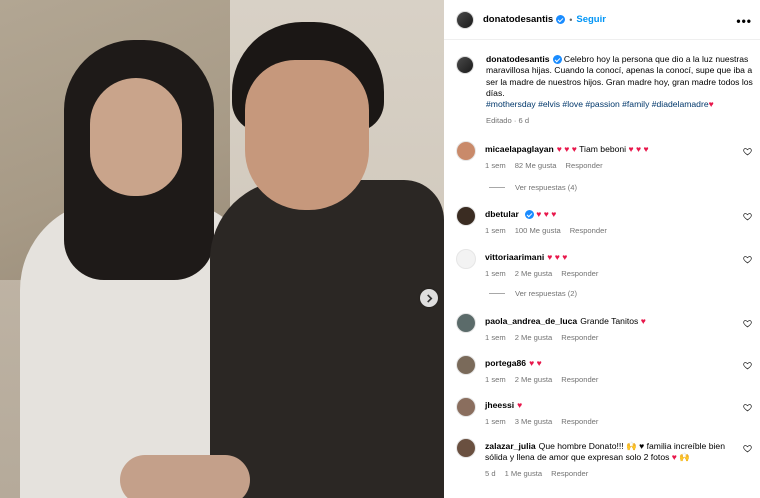  Describe the element at coordinates (514, 257) in the screenshot. I see `comment-username: vittoriaarimani` at that location.